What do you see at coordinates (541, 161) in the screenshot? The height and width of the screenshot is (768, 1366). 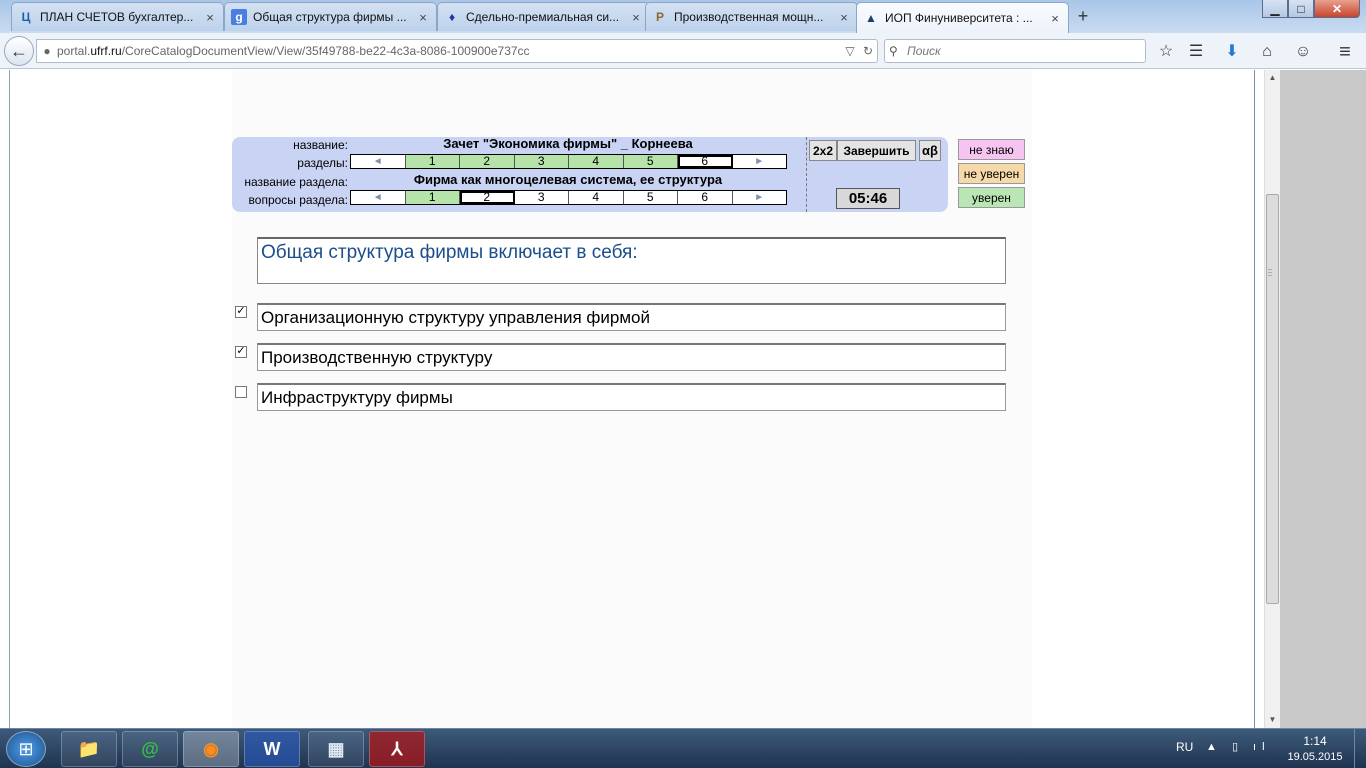 I see `section-cell: 3` at bounding box center [541, 161].